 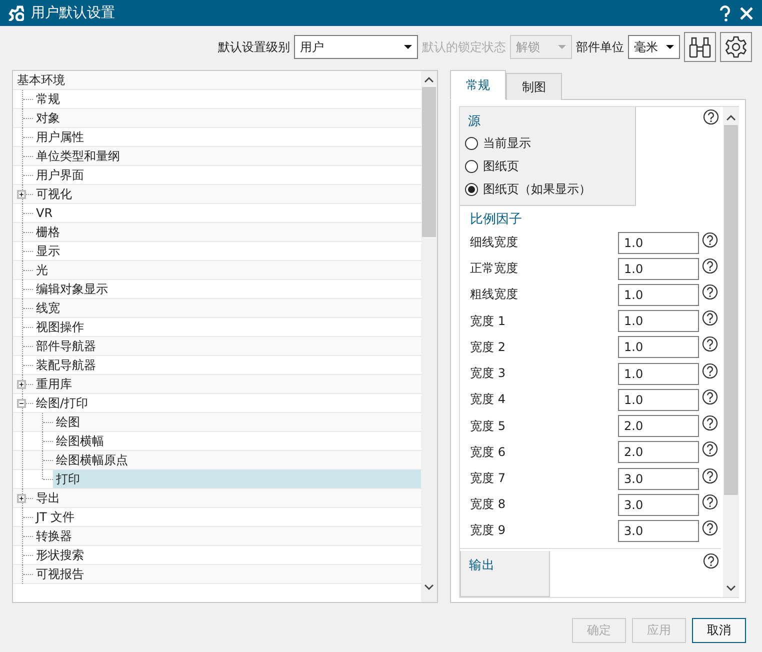 I want to click on tree-item: JT 文件, so click(x=227, y=517).